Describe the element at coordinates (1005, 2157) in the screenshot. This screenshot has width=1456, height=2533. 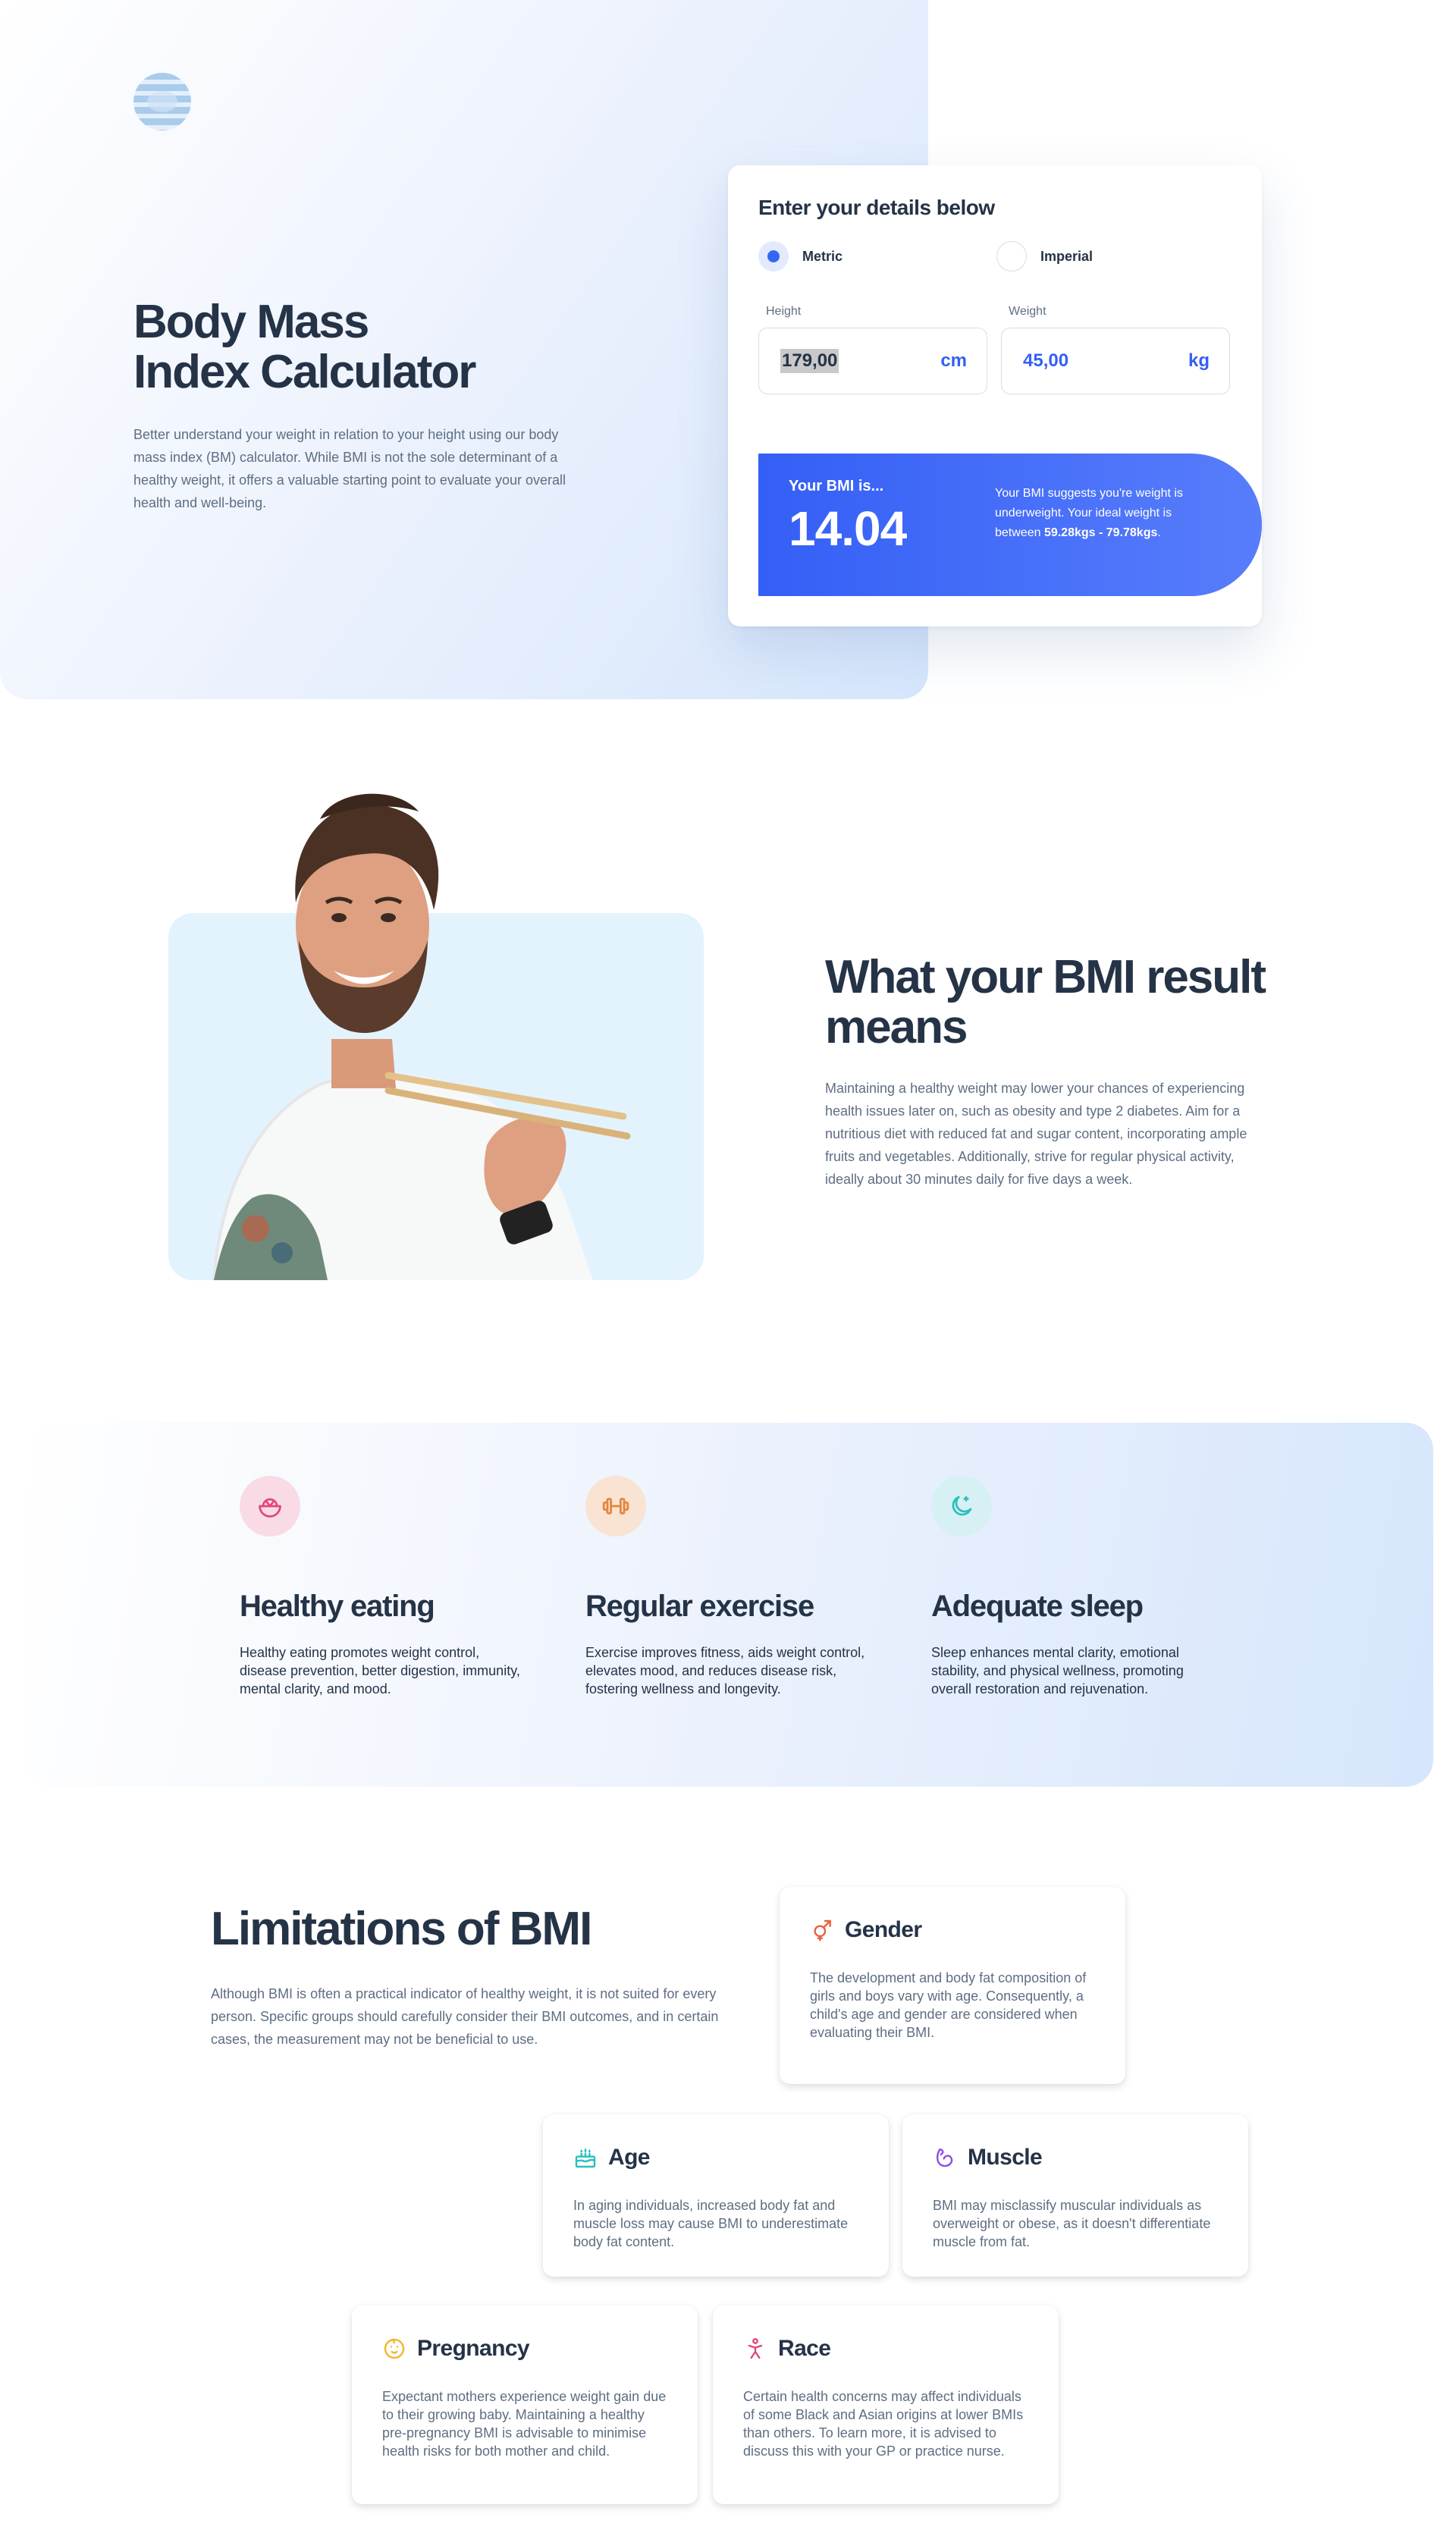
I see `limitation-title: Muscle` at that location.